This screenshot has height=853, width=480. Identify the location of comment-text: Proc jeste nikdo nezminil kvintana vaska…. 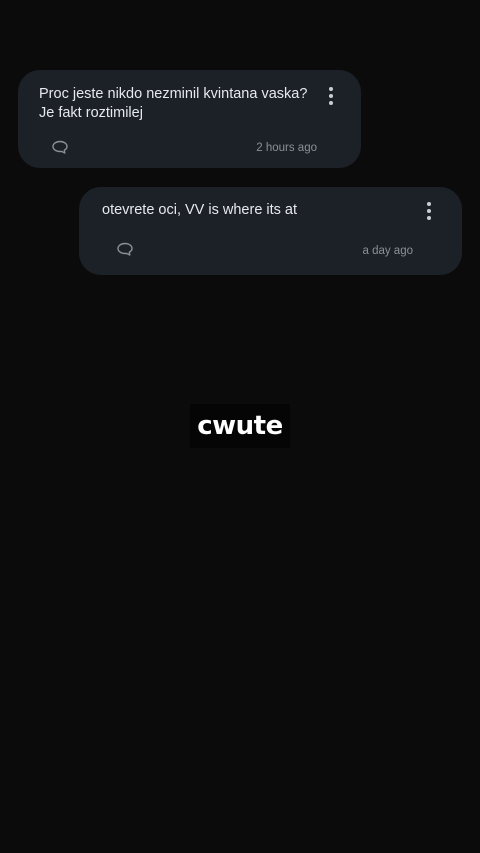
(173, 103).